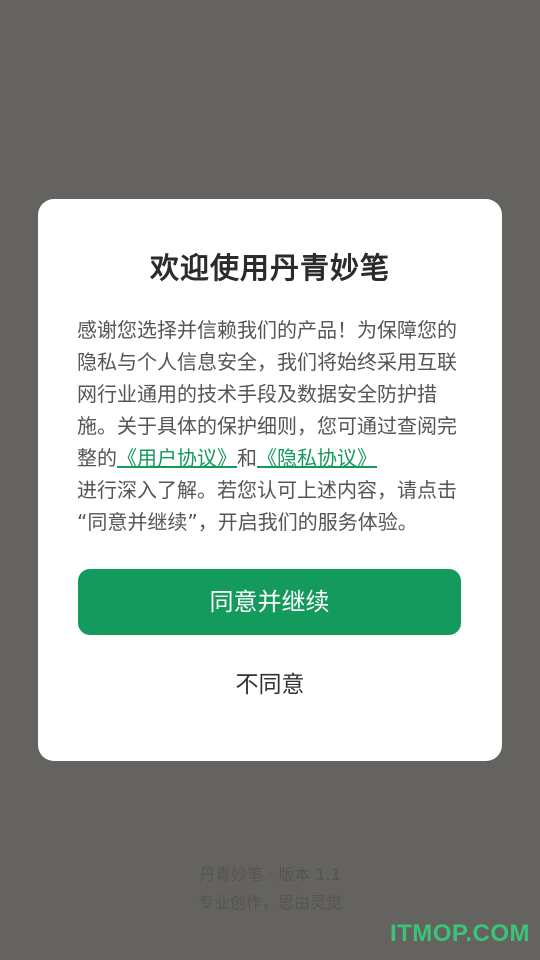 The image size is (540, 960). I want to click on app-version-text: 丹青妙笔 · 版本 1.1, so click(270, 874).